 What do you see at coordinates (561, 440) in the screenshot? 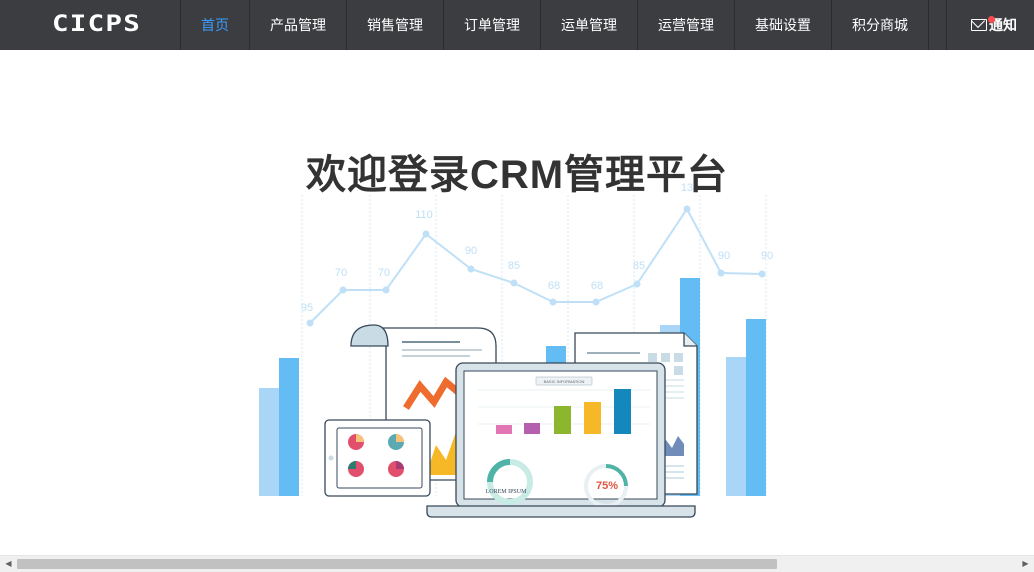
I see `laptop-illustration: BASIC INFORMATION LOREM IPSUM 75%` at bounding box center [561, 440].